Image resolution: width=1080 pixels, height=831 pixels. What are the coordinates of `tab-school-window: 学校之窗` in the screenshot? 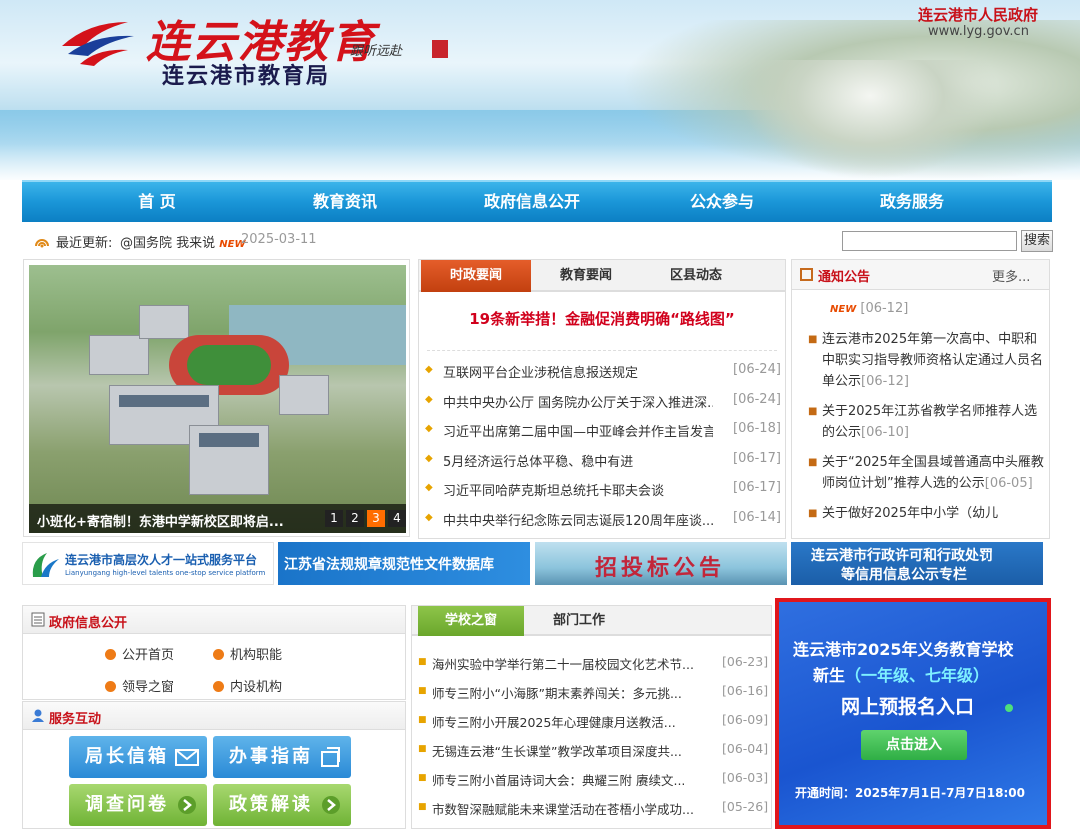 It's located at (471, 621).